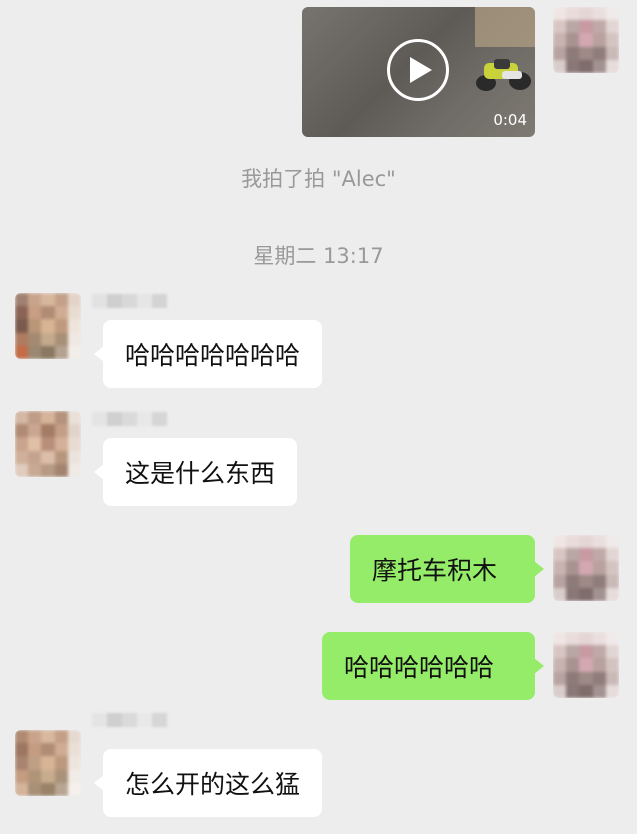 This screenshot has width=637, height=834. What do you see at coordinates (213, 355) in the screenshot?
I see `message-text: 哈哈哈哈哈哈哈` at bounding box center [213, 355].